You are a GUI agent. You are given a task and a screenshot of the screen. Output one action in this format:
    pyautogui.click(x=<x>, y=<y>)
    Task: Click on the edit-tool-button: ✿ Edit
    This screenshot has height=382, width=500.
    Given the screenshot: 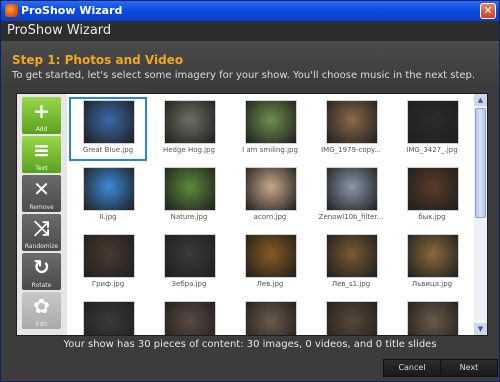 What is the action you would take?
    pyautogui.click(x=41, y=310)
    